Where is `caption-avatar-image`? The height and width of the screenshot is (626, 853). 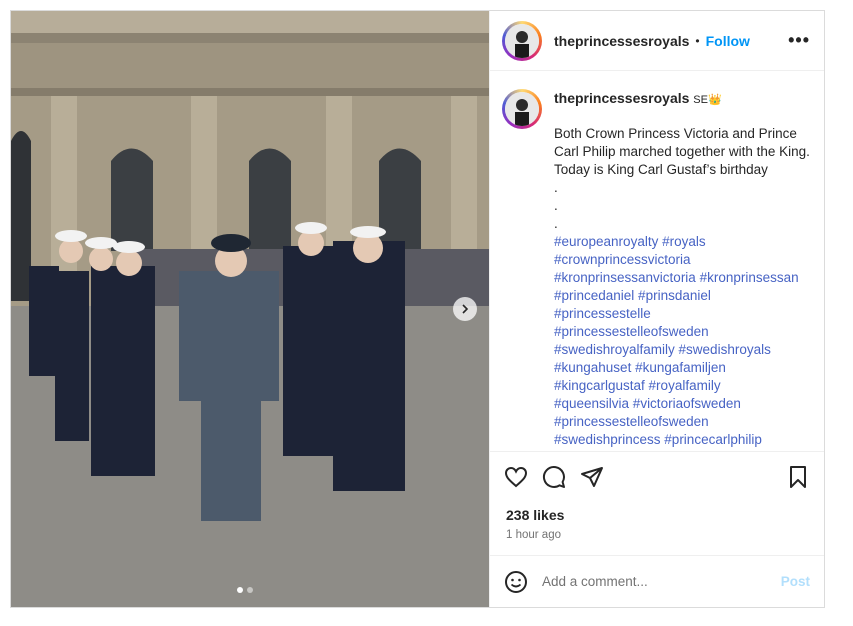 caption-avatar-image is located at coordinates (522, 109).